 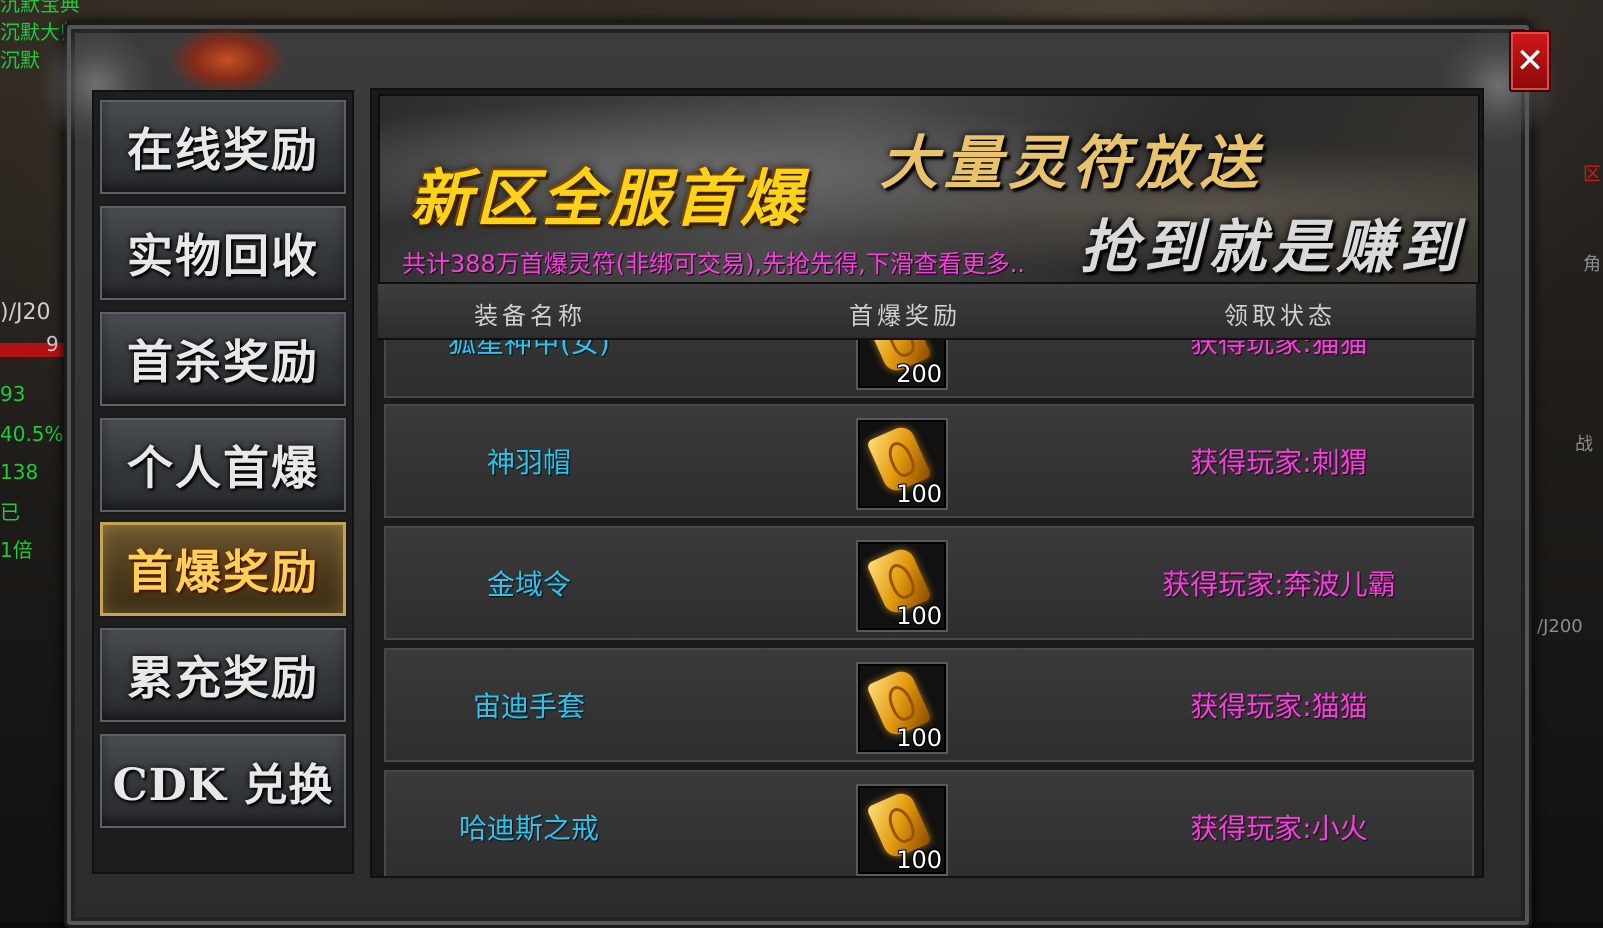 What do you see at coordinates (714, 264) in the screenshot?
I see `banner-subtitle: 共计388万首爆灵符(非绑可交易),先抢先得,下滑查看更多..` at bounding box center [714, 264].